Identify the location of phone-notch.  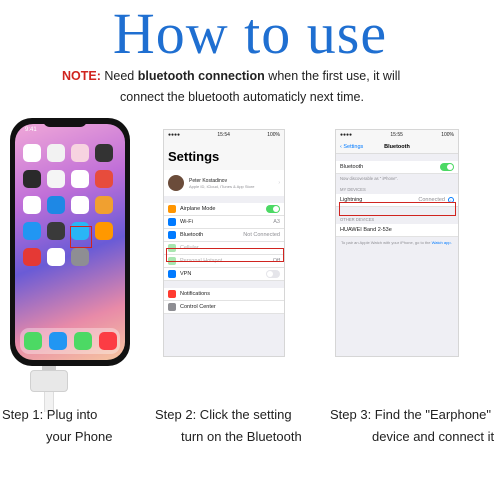
(65, 122).